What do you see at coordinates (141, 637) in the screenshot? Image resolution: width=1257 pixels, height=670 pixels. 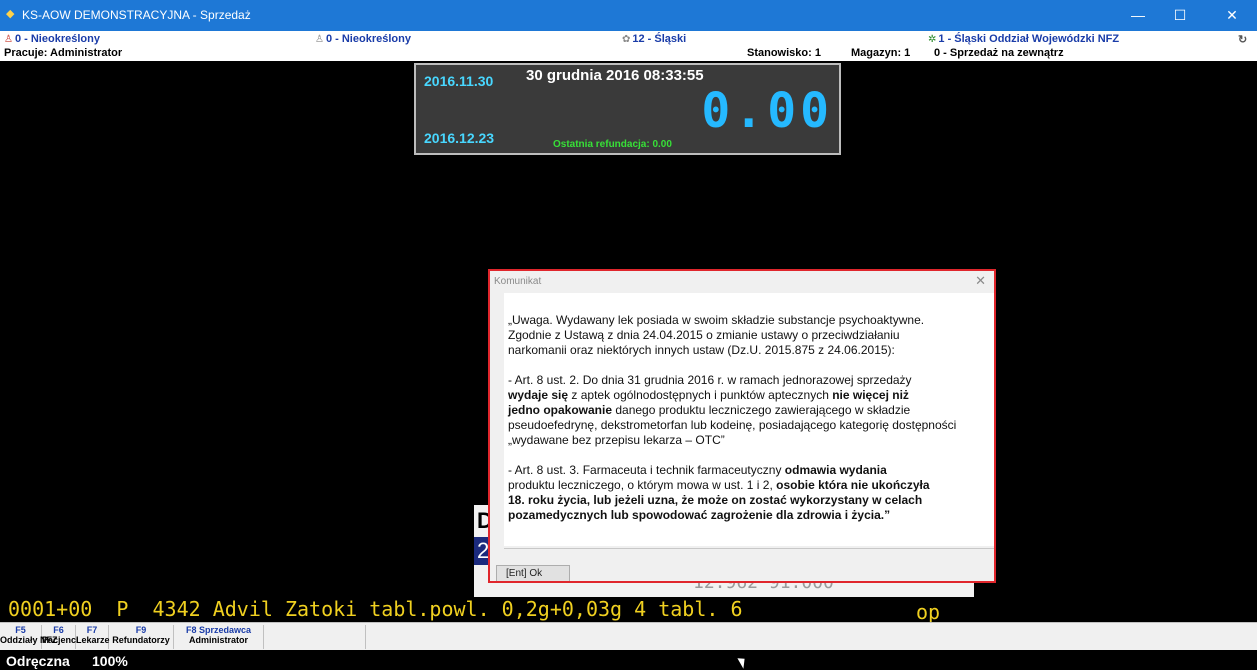 I see `fkey-refundatorzy: F9 Refundatorzy` at bounding box center [141, 637].